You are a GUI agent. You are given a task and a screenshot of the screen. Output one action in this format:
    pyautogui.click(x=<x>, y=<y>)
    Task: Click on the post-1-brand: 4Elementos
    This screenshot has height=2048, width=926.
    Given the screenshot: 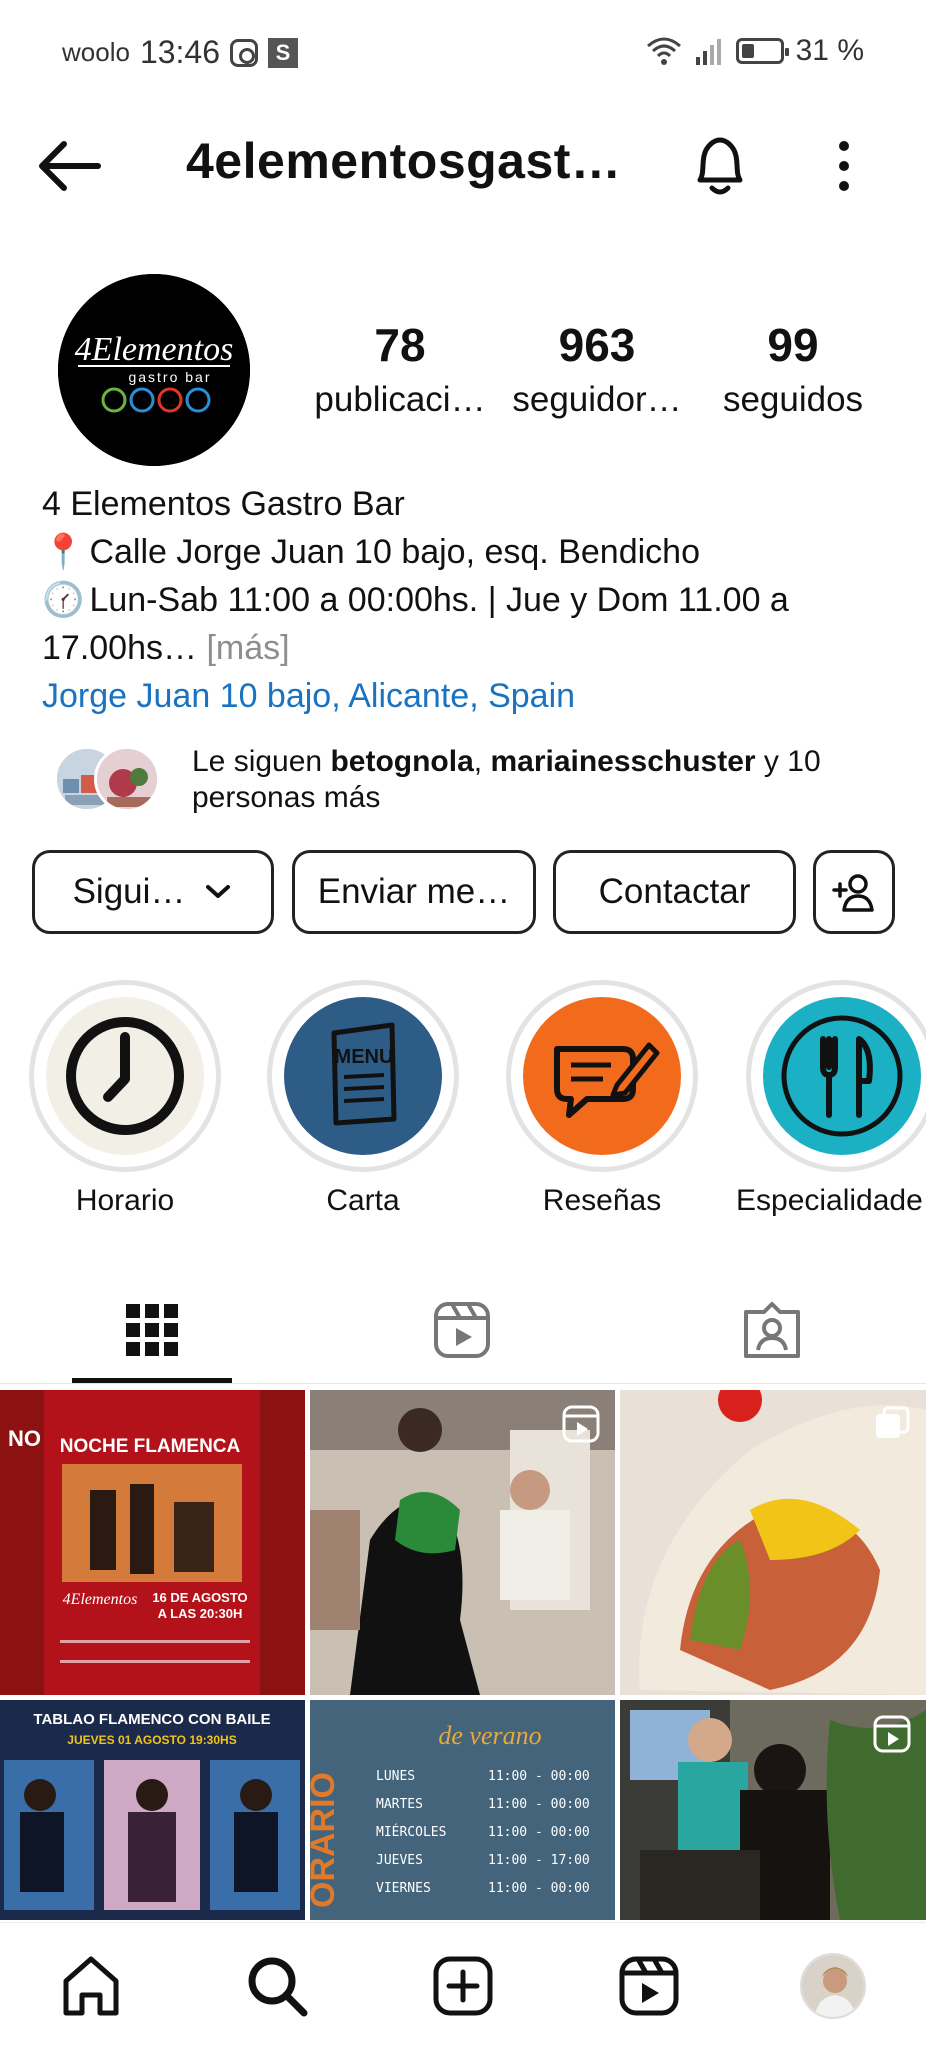 What is the action you would take?
    pyautogui.click(x=100, y=1599)
    